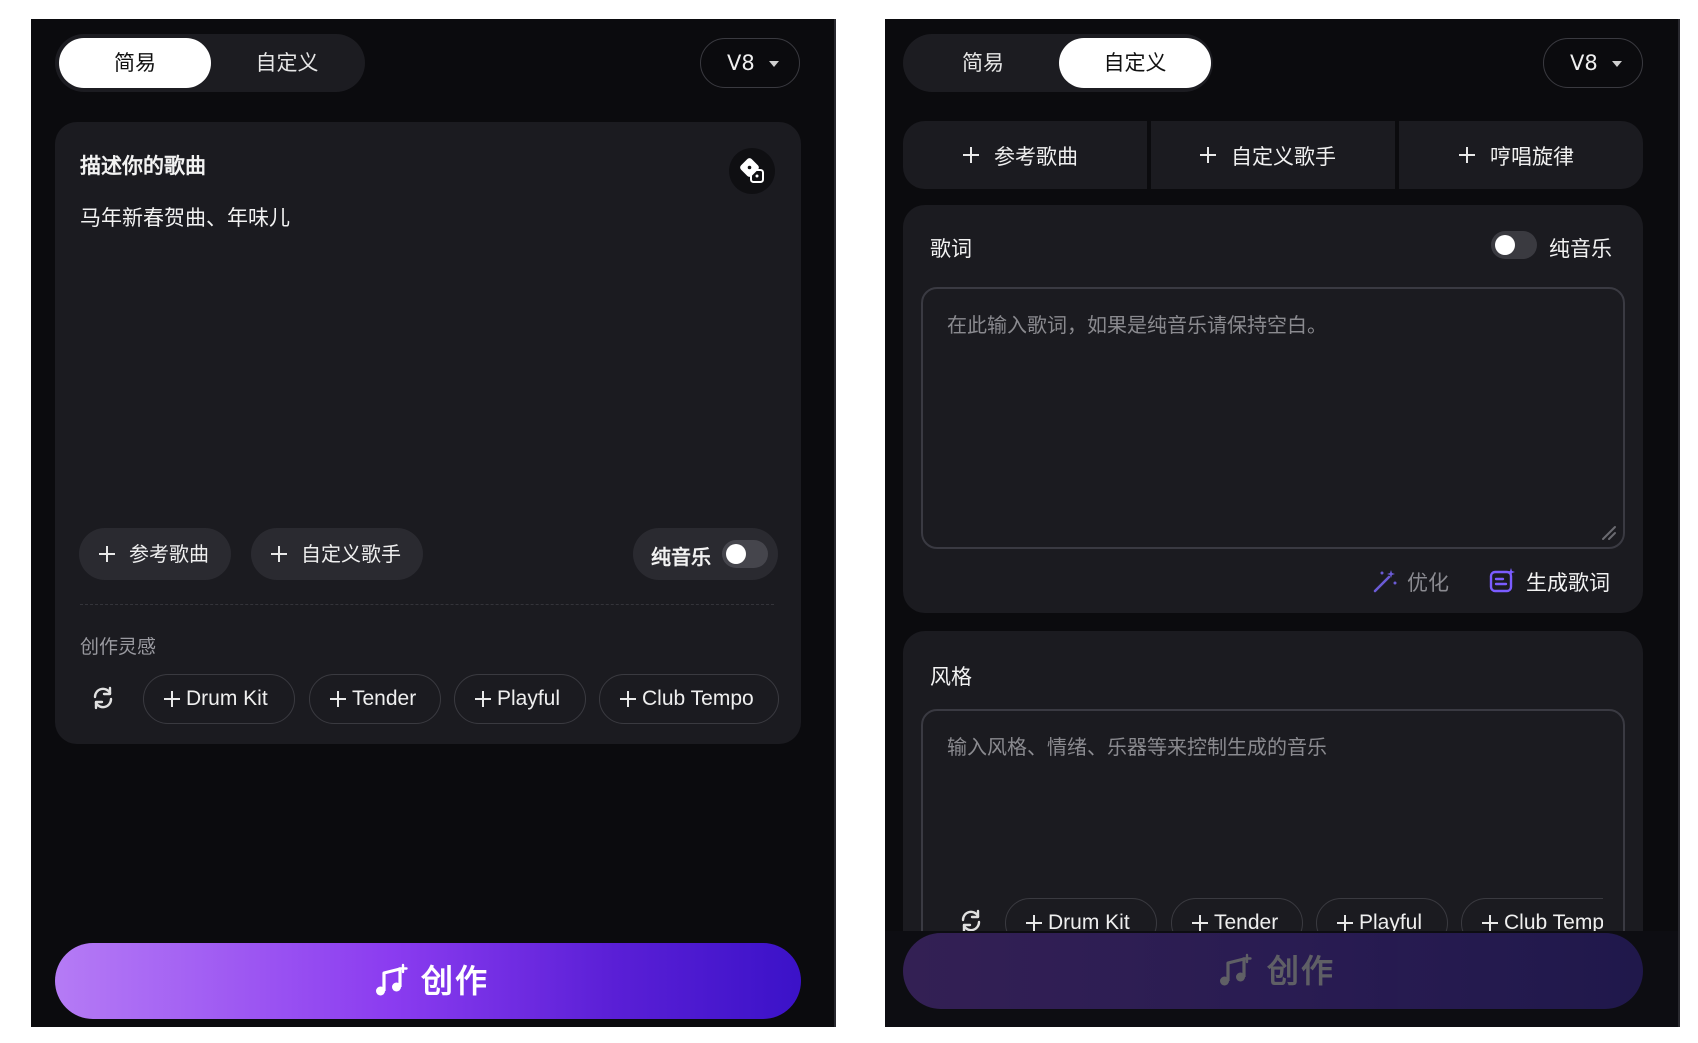  I want to click on lyrics-placeholder: 在此输入歌词，如果是纯音乐请保持空白。, so click(1137, 325).